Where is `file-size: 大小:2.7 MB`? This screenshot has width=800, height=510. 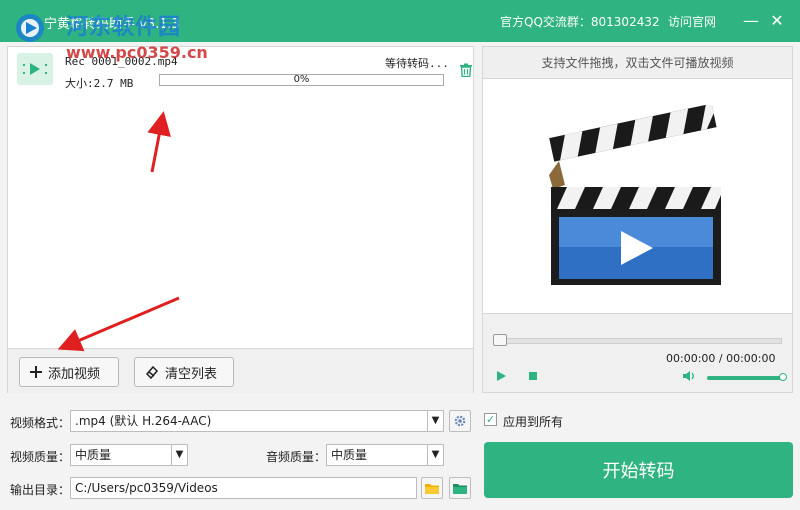 file-size: 大小:2.7 MB is located at coordinates (99, 83).